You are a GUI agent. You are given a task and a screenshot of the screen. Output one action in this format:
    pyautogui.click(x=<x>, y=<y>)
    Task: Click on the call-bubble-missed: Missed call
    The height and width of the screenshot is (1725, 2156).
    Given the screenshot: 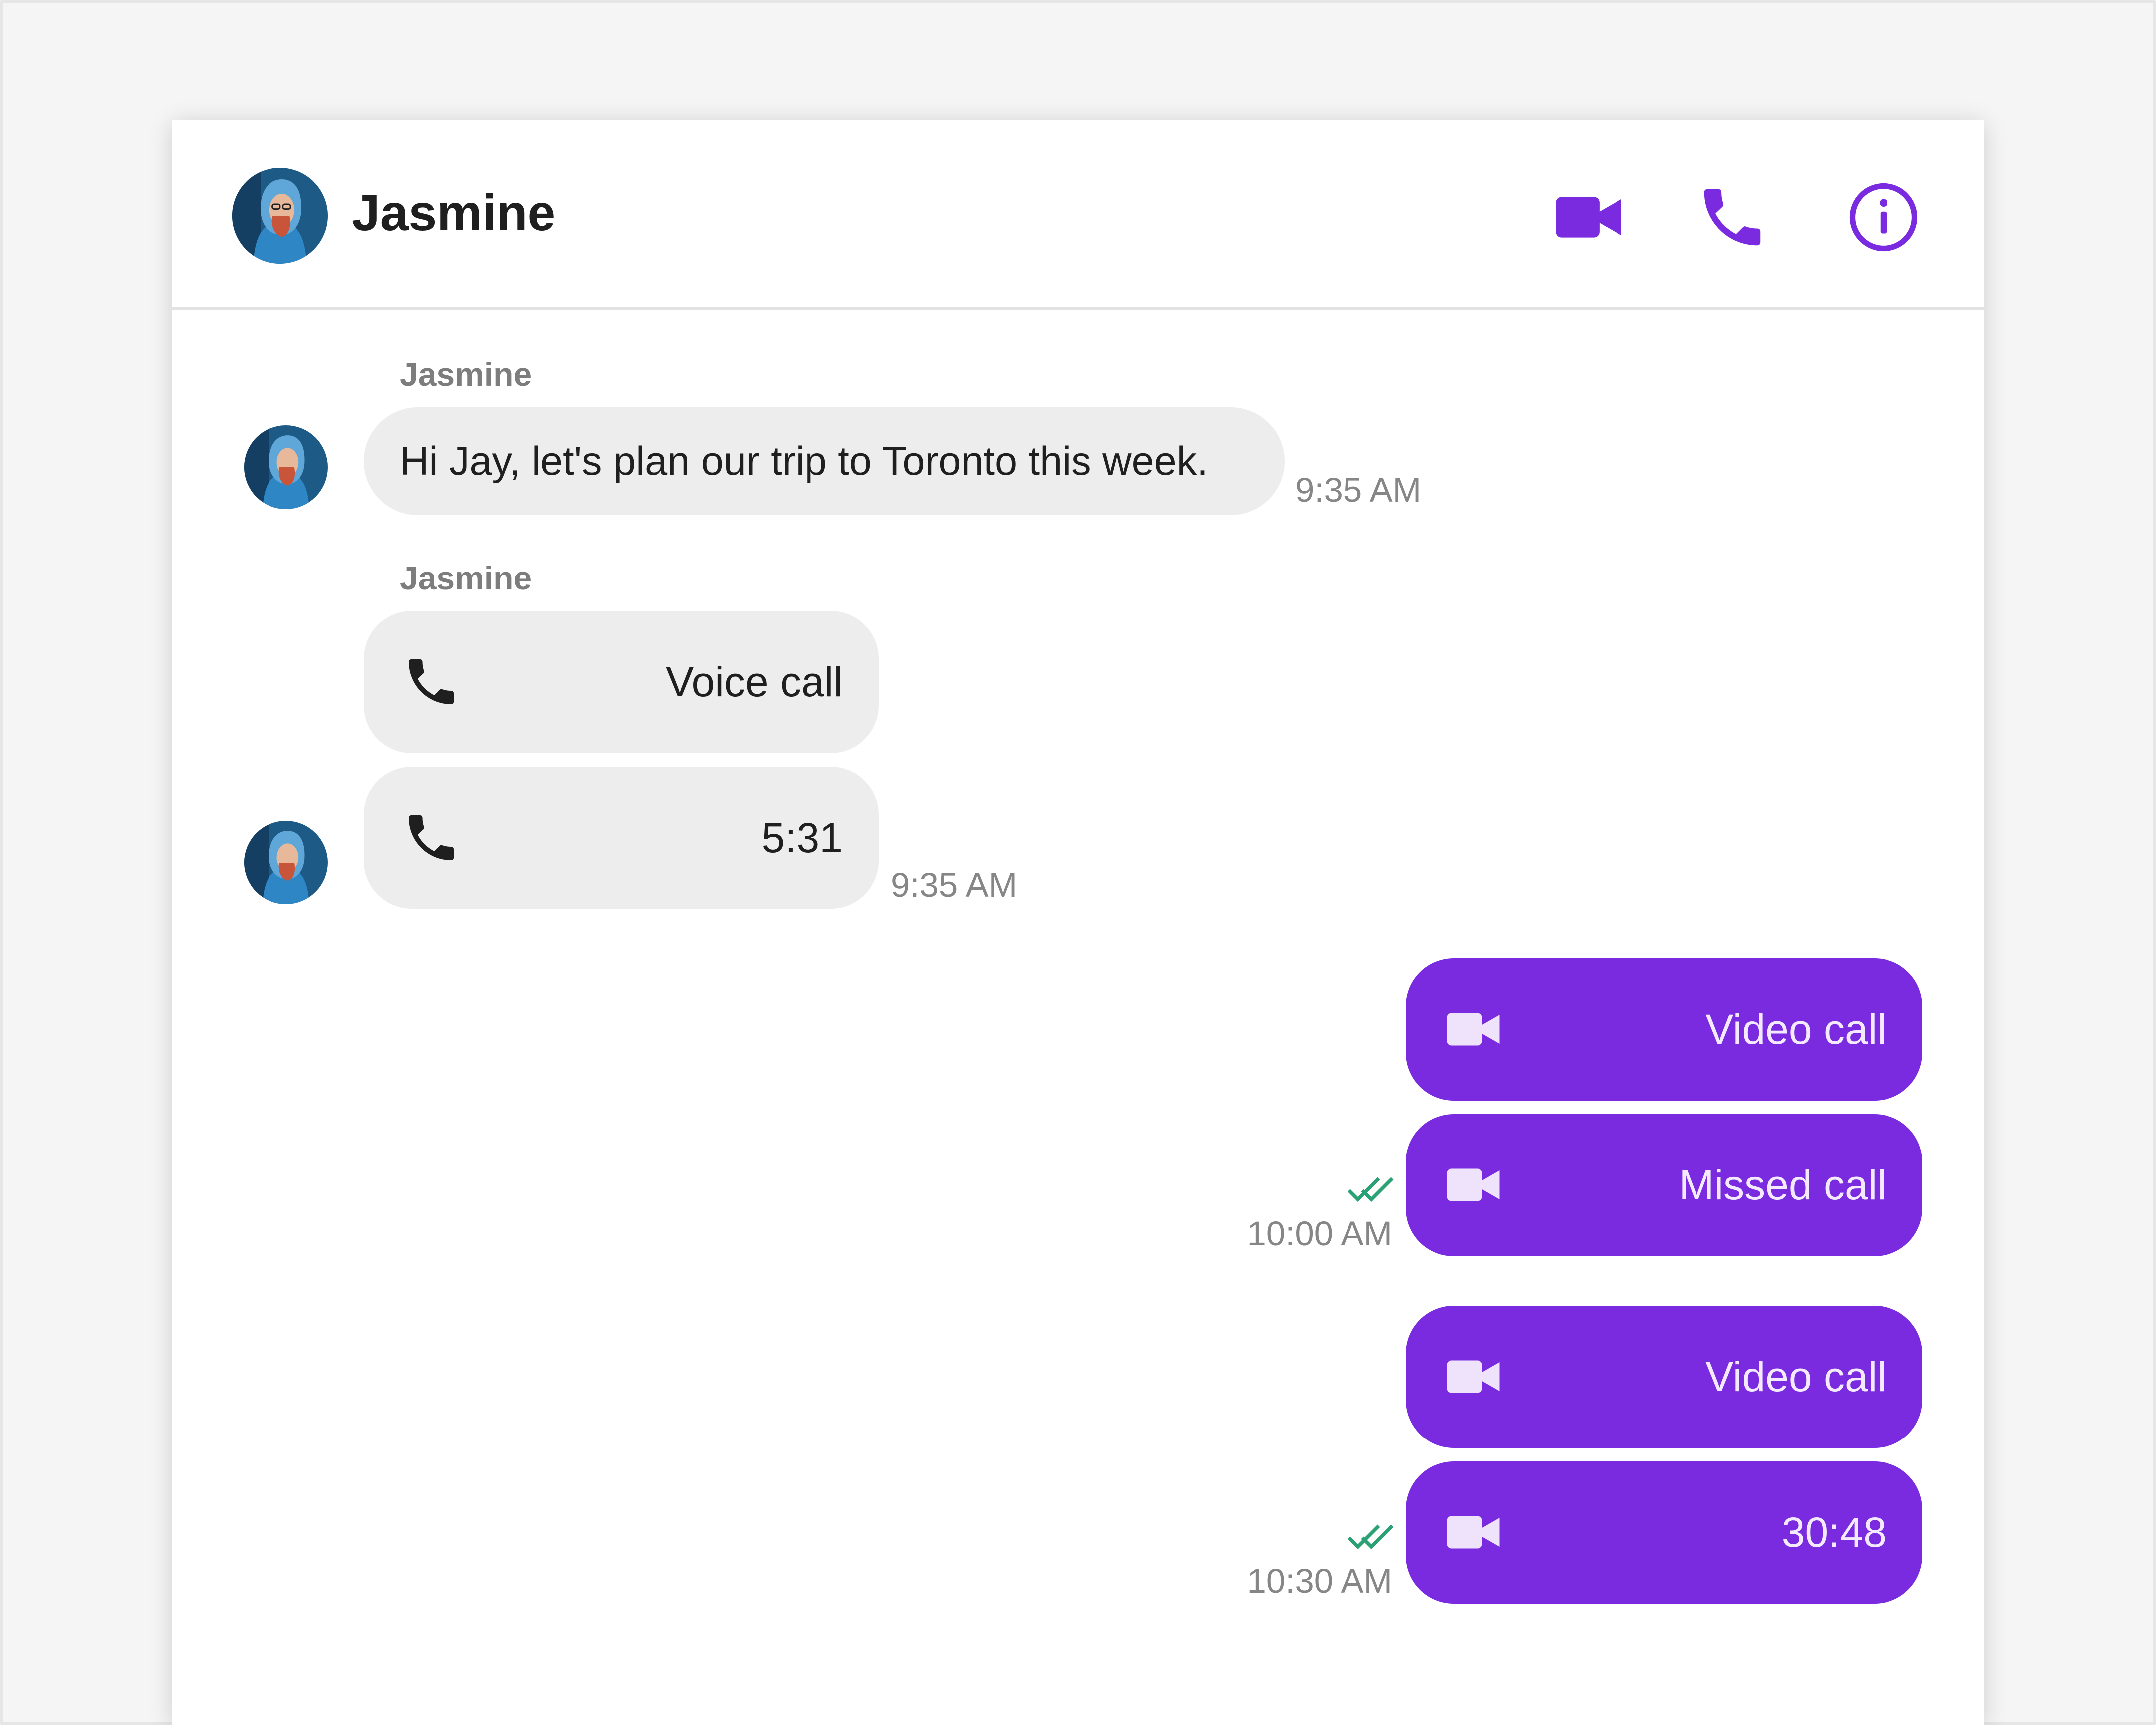 What is the action you would take?
    pyautogui.click(x=1664, y=1185)
    